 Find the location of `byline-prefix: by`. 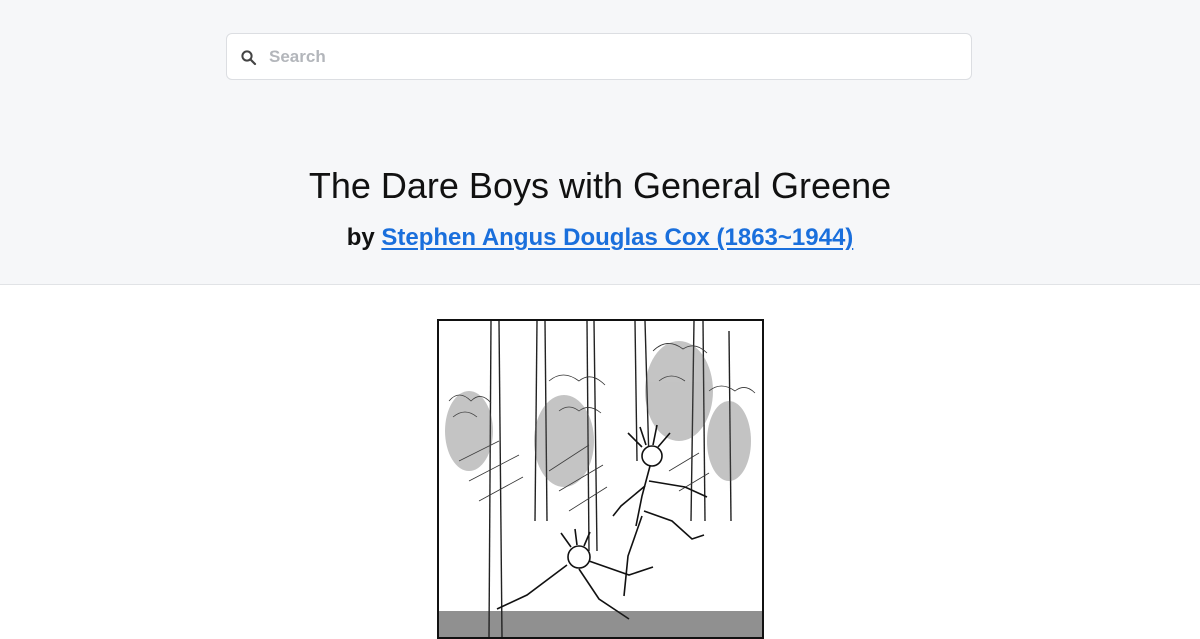

byline-prefix: by is located at coordinates (360, 237).